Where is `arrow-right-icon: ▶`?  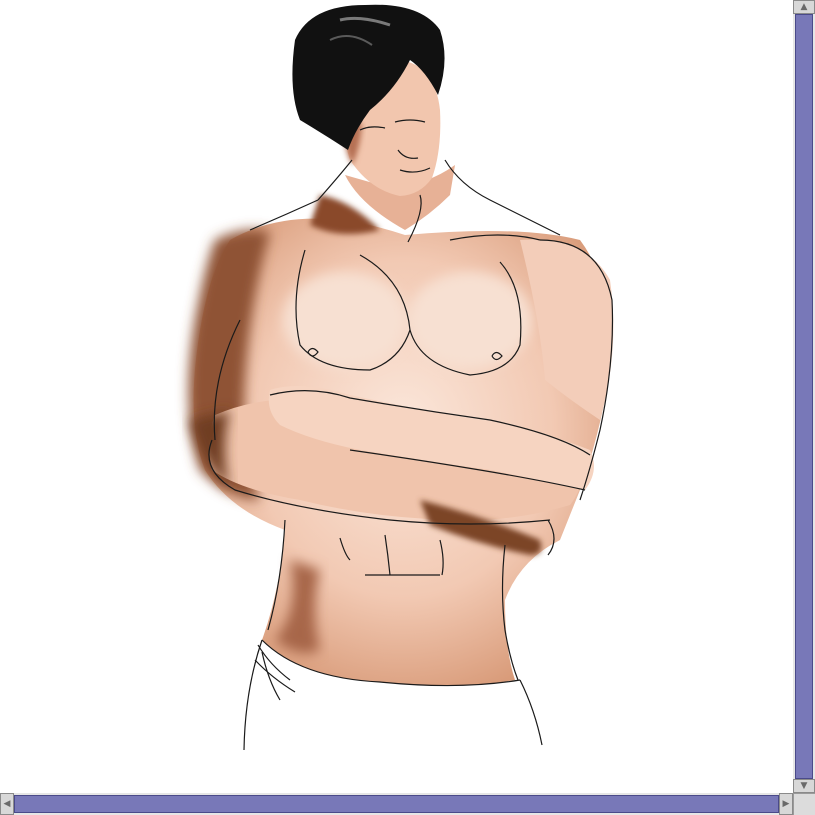 arrow-right-icon: ▶ is located at coordinates (786, 804).